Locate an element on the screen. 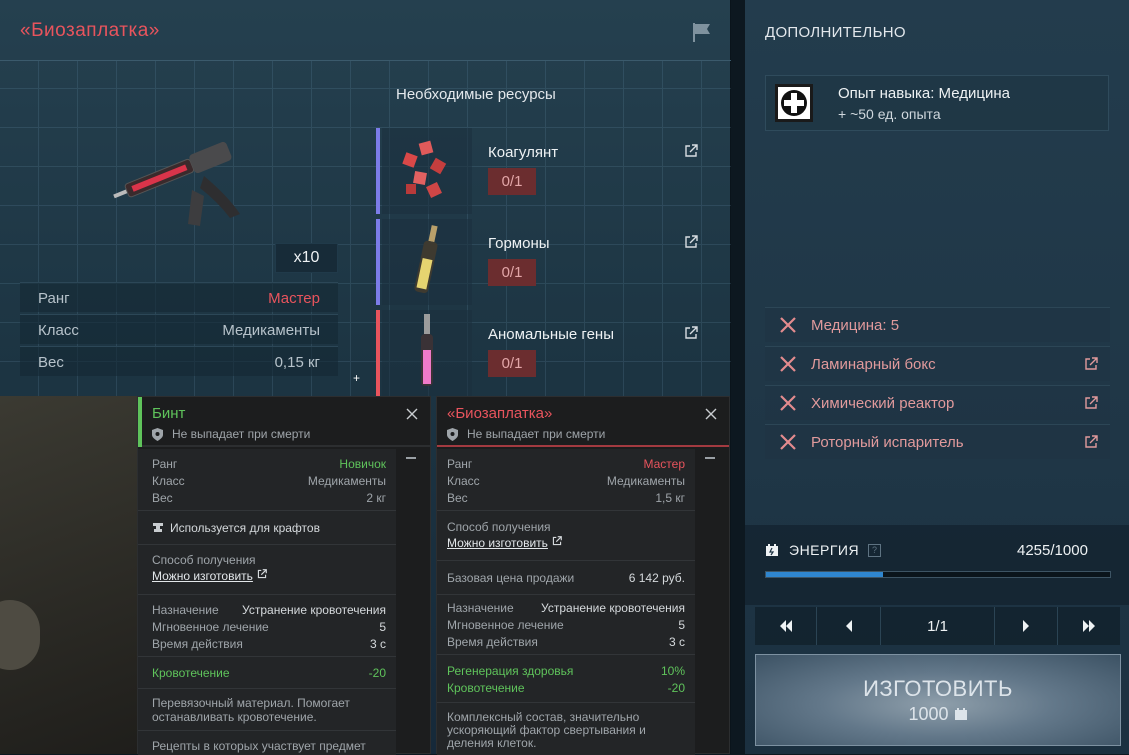 This screenshot has height=755, width=1129. craft-button-label: ИЗГОТОВИТЬ is located at coordinates (938, 688).